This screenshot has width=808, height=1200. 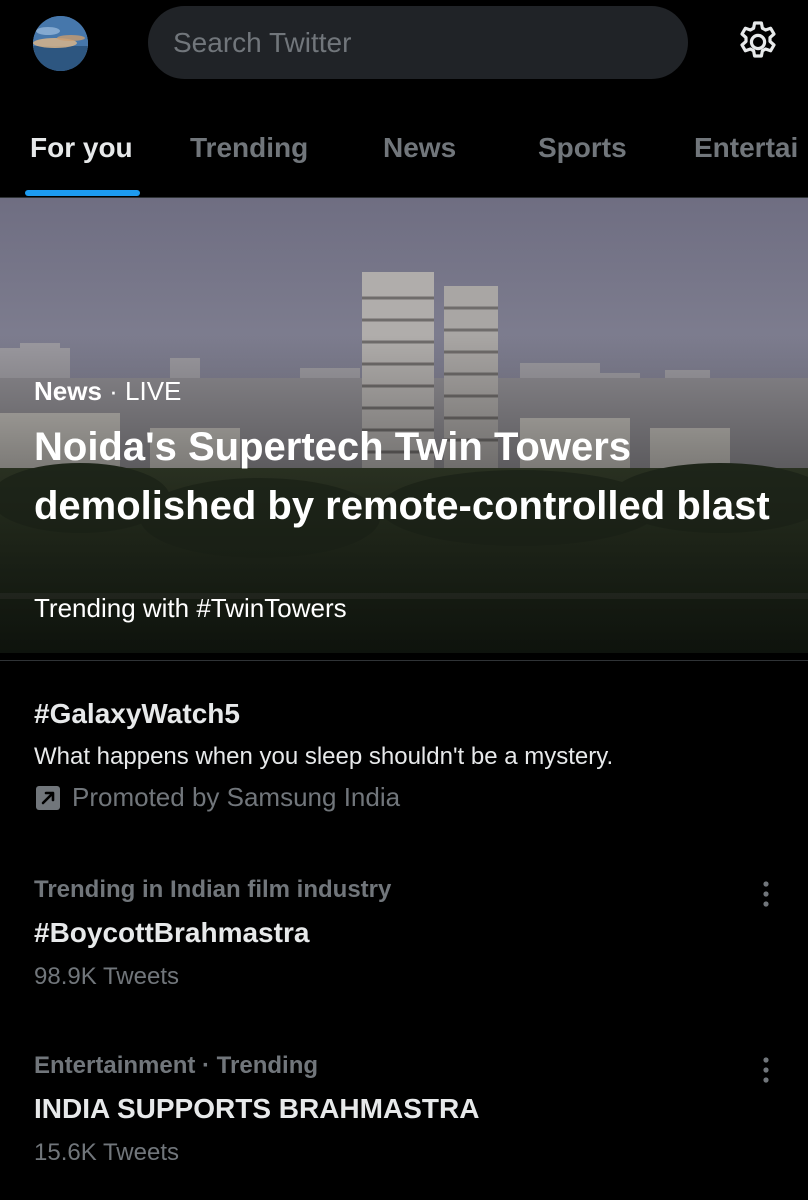 What do you see at coordinates (82, 193) in the screenshot?
I see `active-tab-indicator` at bounding box center [82, 193].